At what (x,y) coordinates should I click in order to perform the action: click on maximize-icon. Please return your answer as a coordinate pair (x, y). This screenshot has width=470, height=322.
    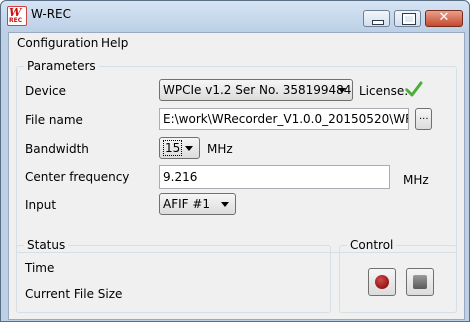
    Looking at the image, I should click on (409, 19).